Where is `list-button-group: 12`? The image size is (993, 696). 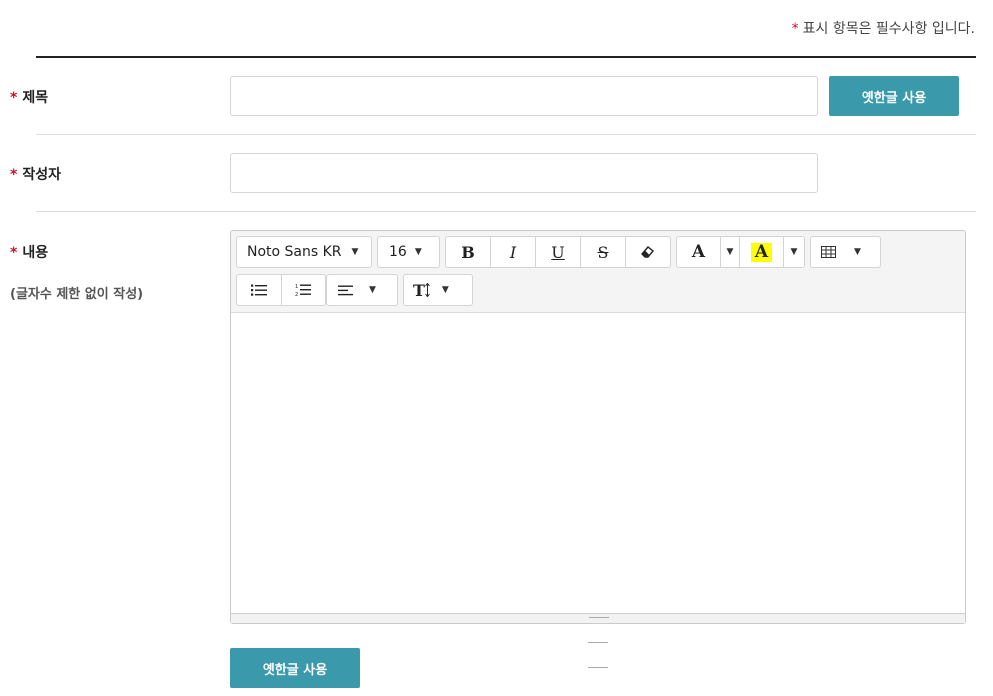
list-button-group: 12 is located at coordinates (281, 290).